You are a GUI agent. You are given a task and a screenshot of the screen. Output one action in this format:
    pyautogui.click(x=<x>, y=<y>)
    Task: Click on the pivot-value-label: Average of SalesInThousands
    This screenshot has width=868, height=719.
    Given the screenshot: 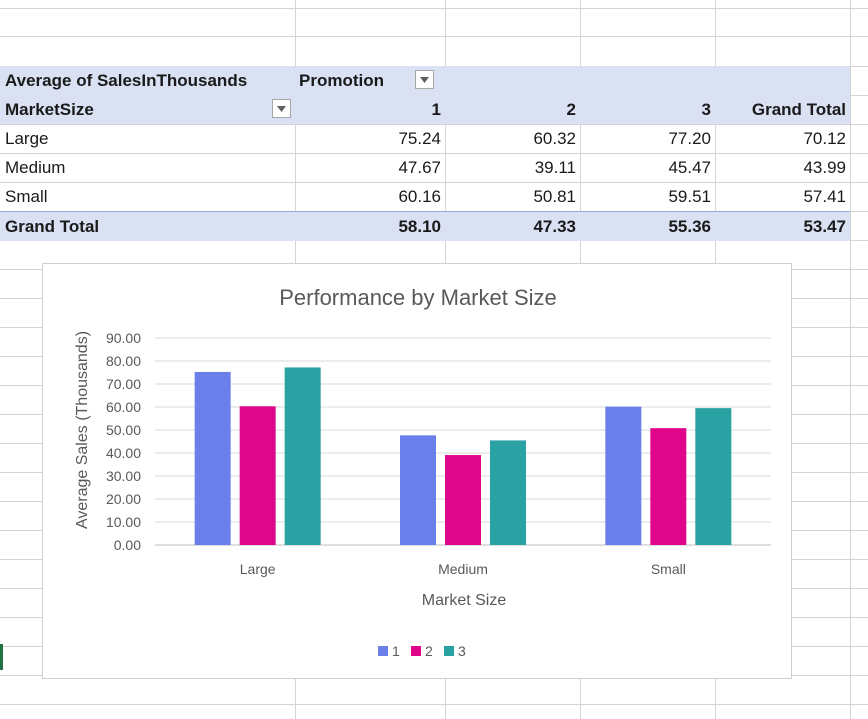 What is the action you would take?
    pyautogui.click(x=126, y=80)
    